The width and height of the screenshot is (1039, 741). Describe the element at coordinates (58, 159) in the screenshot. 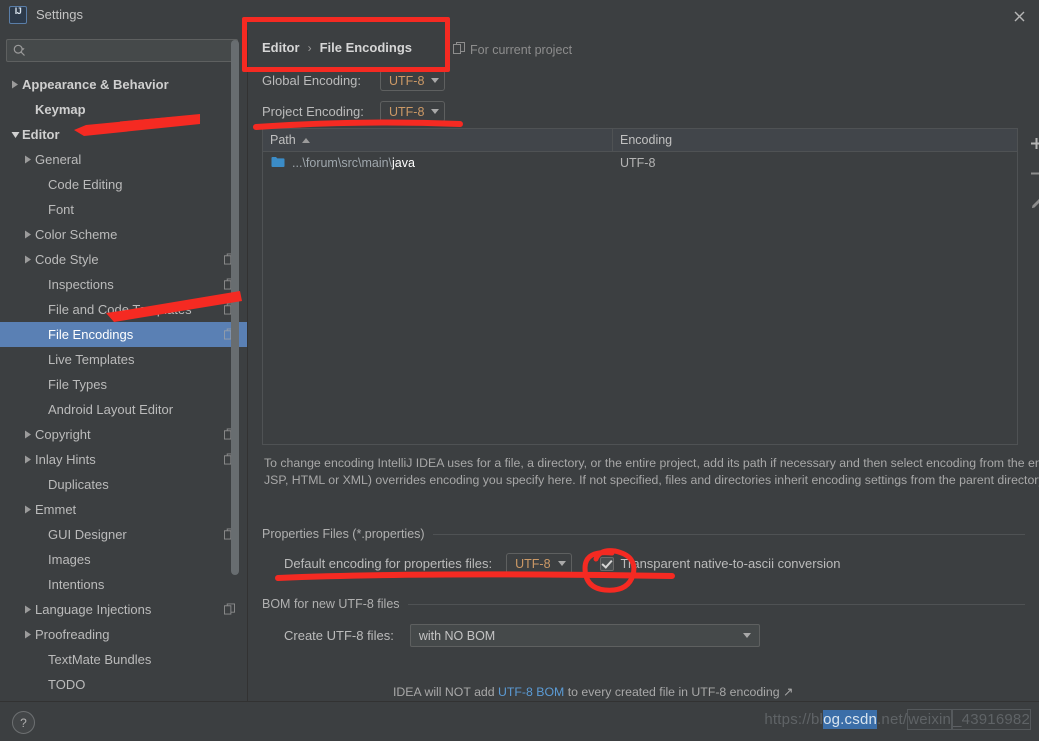

I see `sidebar-item-label: General` at that location.